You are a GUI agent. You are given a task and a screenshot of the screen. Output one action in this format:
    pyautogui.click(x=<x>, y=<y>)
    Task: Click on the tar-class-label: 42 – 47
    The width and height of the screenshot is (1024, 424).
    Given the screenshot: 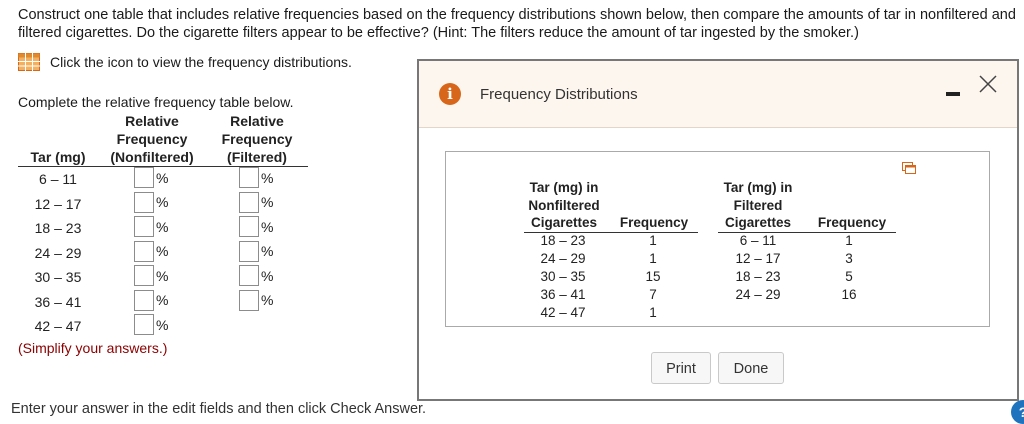 What is the action you would take?
    pyautogui.click(x=58, y=326)
    